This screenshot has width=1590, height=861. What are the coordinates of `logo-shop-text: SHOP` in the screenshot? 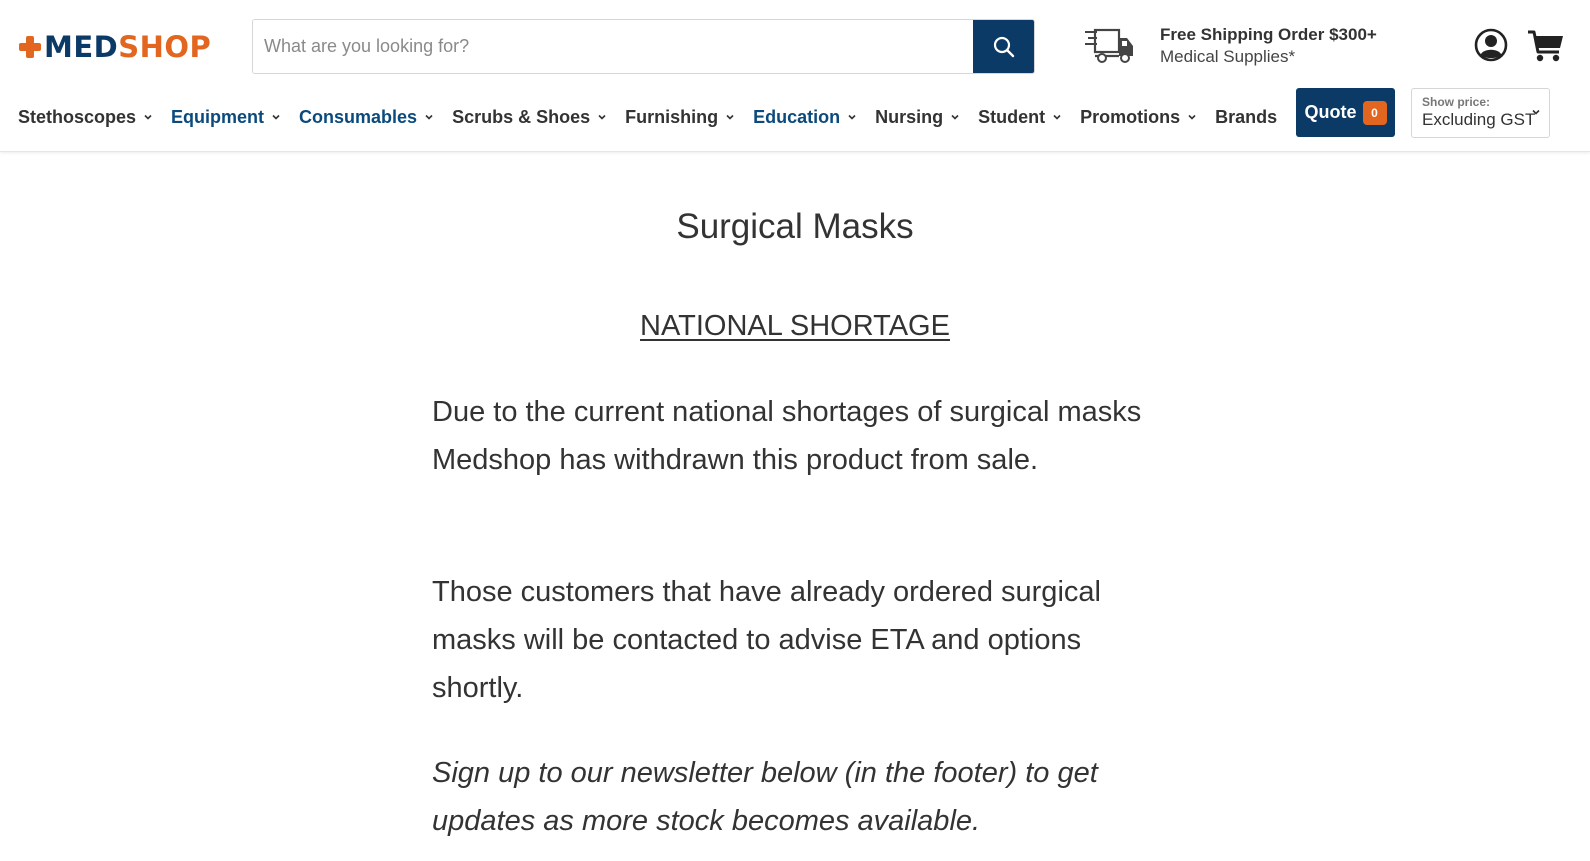 It's located at (165, 47).